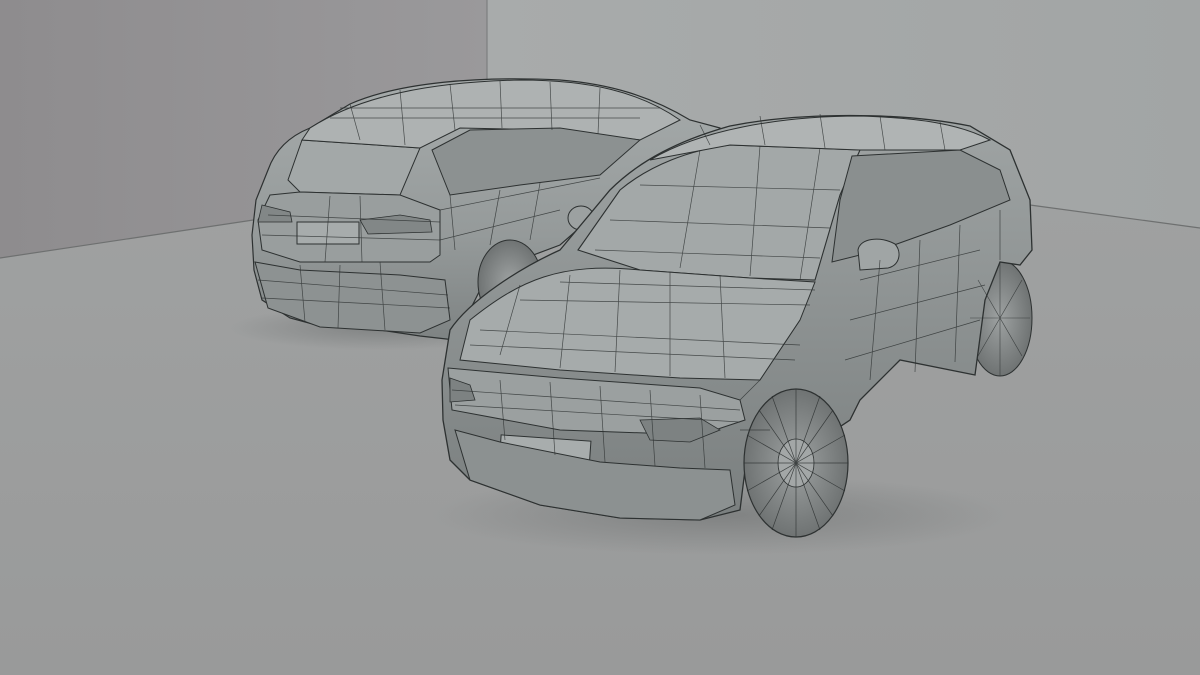 The width and height of the screenshot is (1200, 675). What do you see at coordinates (354, 167) in the screenshot?
I see `rear-window` at bounding box center [354, 167].